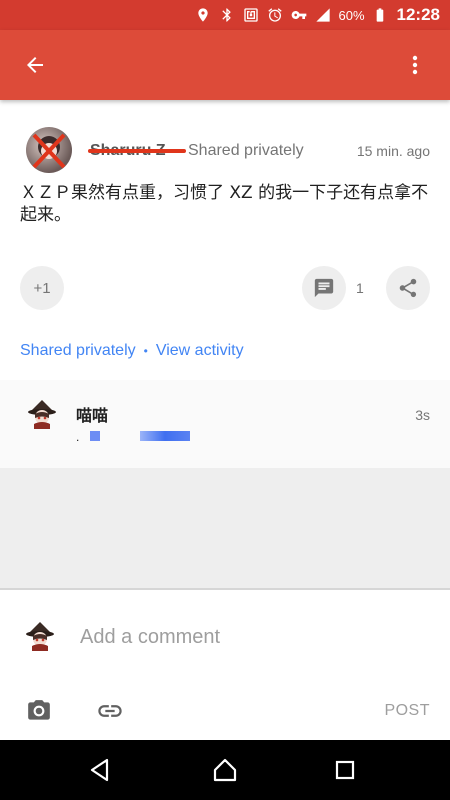 The image size is (450, 800). I want to click on comment-button, so click(324, 288).